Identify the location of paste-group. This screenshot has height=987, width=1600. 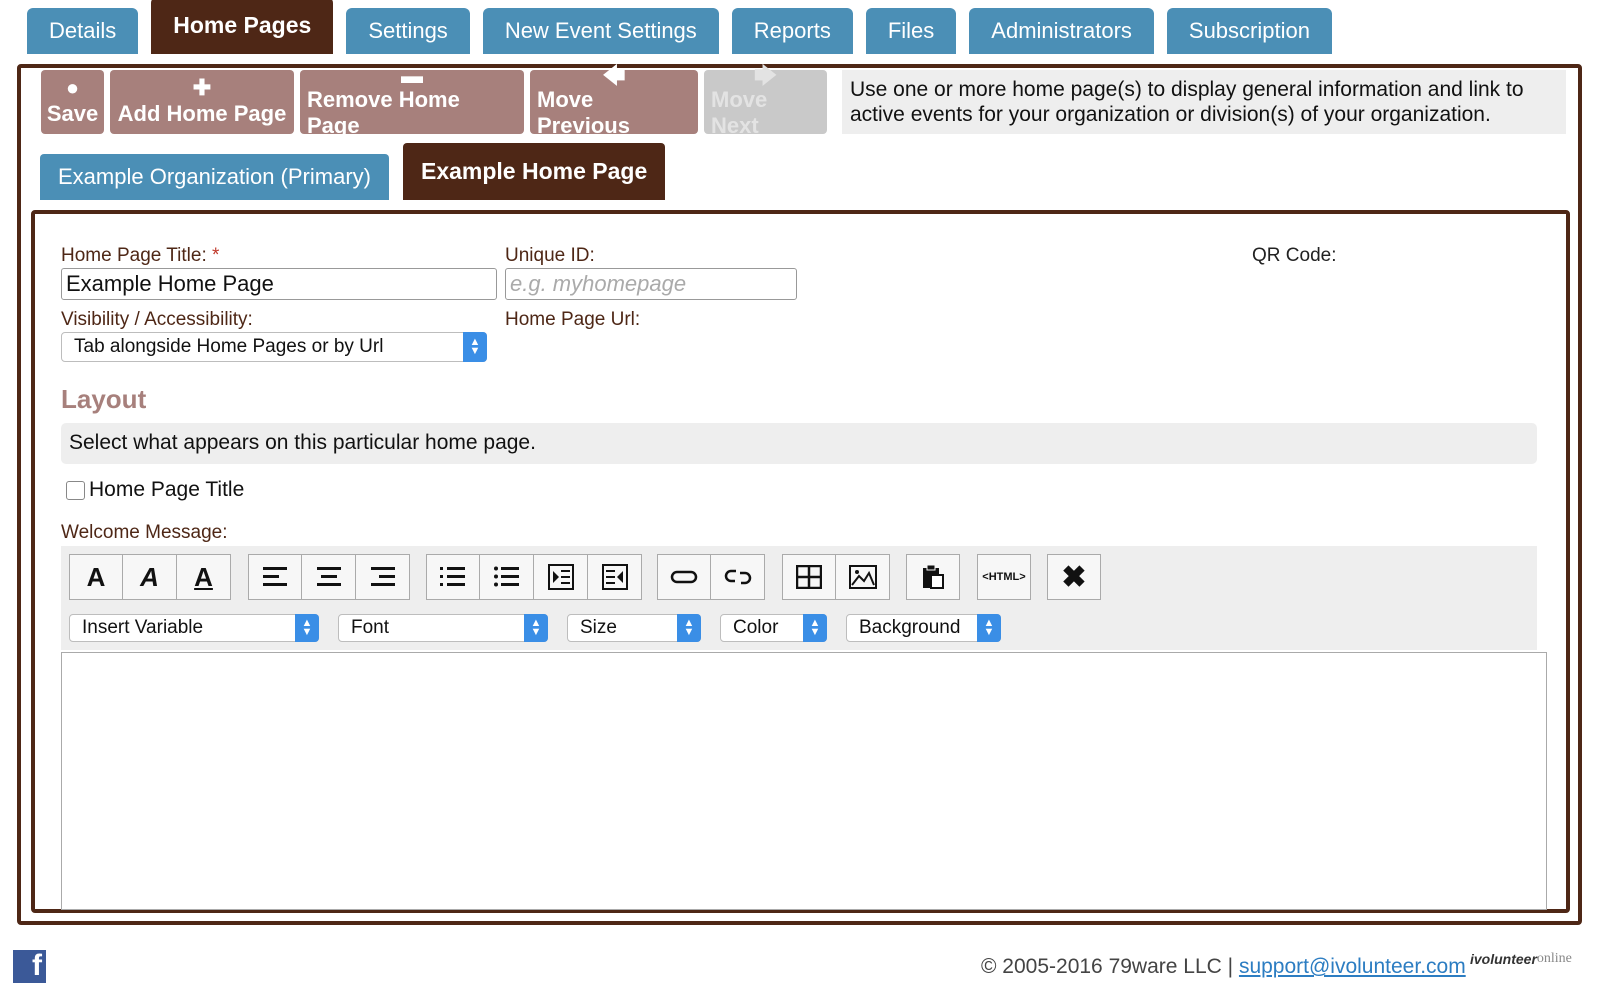
(933, 577).